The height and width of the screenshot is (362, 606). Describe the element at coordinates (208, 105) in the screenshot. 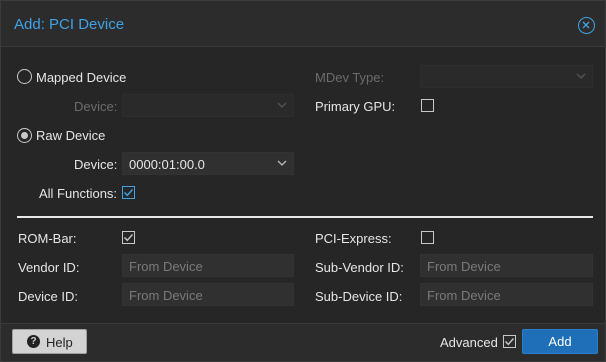

I see `mapped-device-select` at that location.